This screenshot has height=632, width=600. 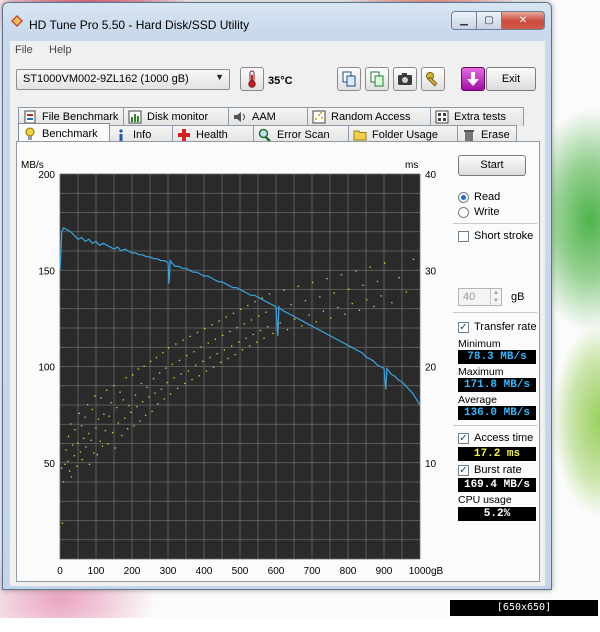 What do you see at coordinates (495, 438) in the screenshot?
I see `access-time-checkbox: ✓ Access time` at bounding box center [495, 438].